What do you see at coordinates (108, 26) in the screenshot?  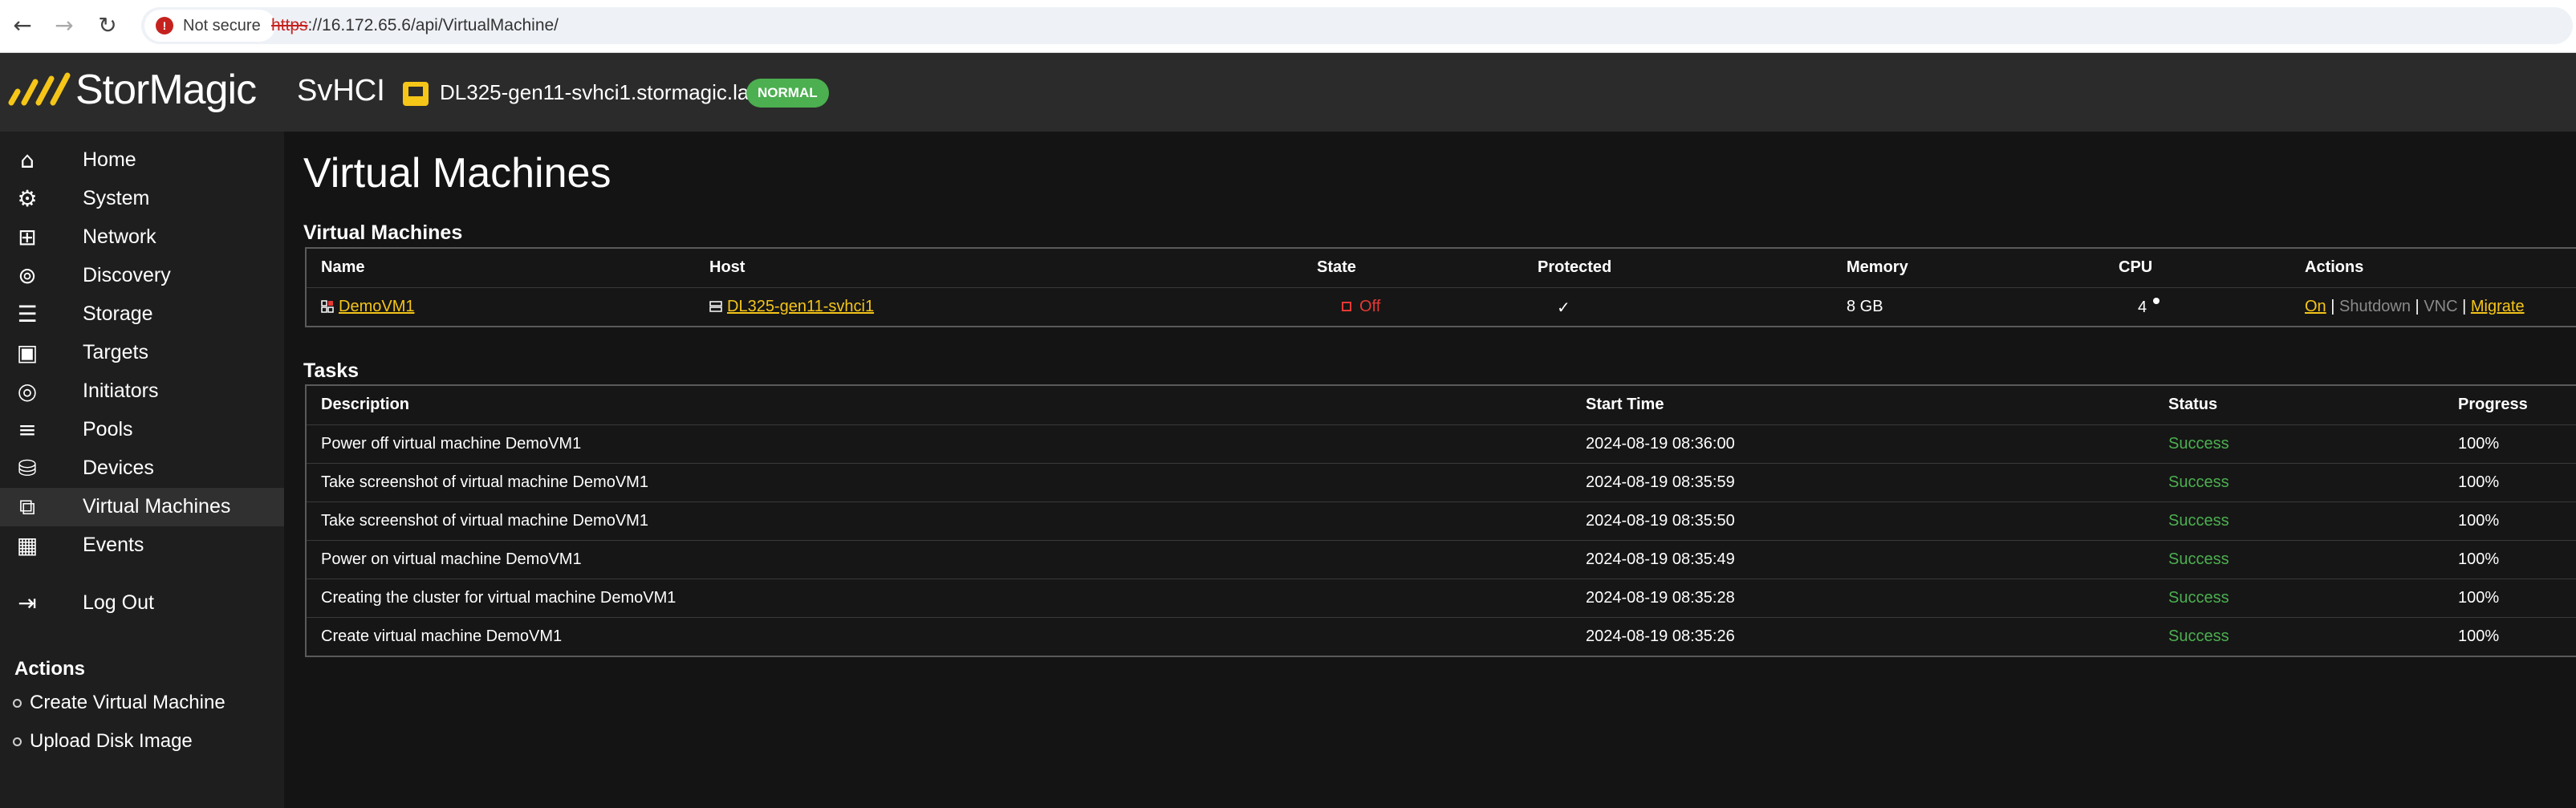 I see `reload-icon: ↻` at bounding box center [108, 26].